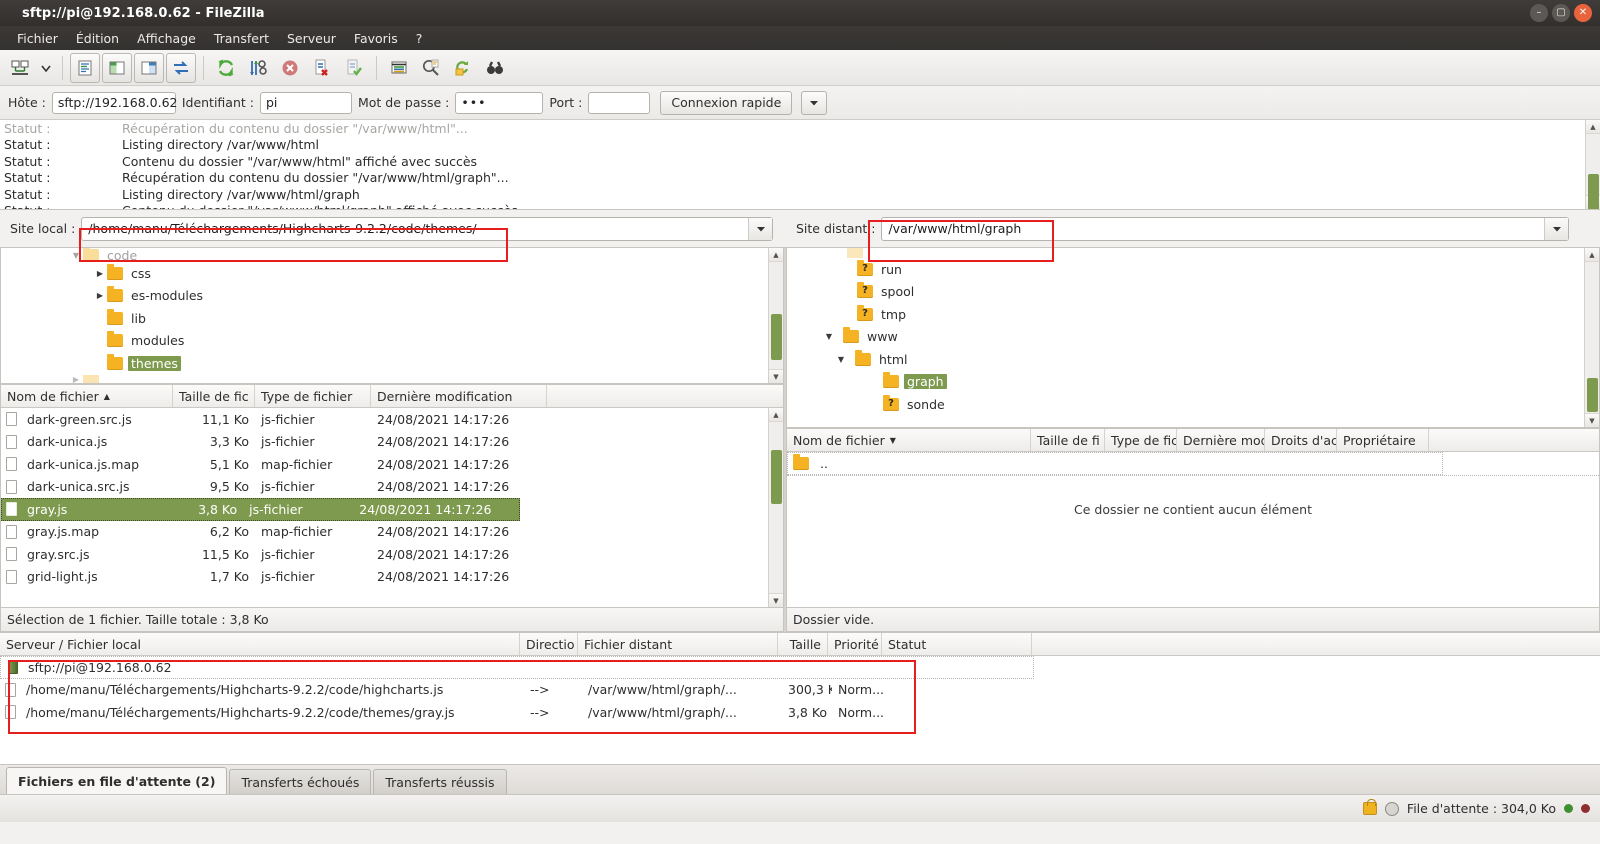 The width and height of the screenshot is (1600, 844). Describe the element at coordinates (1583, 13) in the screenshot. I see `close-button: ✕` at that location.